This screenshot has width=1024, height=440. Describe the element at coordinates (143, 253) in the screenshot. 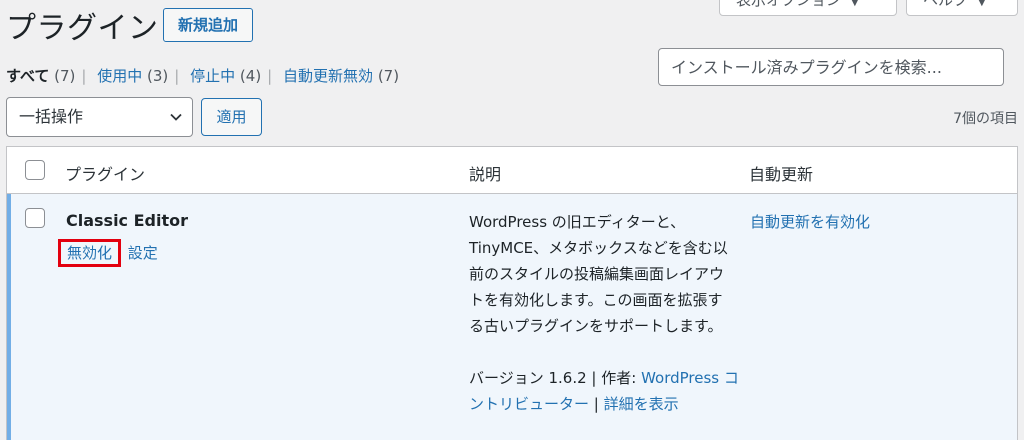

I see `settings-link: 設定` at that location.